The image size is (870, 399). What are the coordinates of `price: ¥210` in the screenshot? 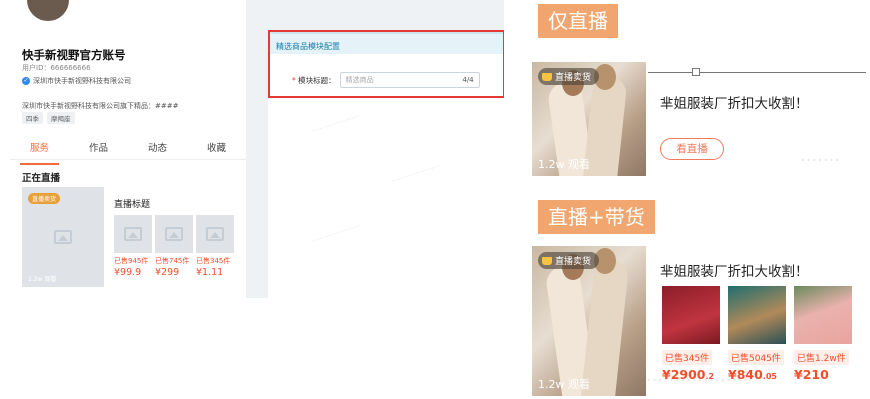 It's located at (823, 374).